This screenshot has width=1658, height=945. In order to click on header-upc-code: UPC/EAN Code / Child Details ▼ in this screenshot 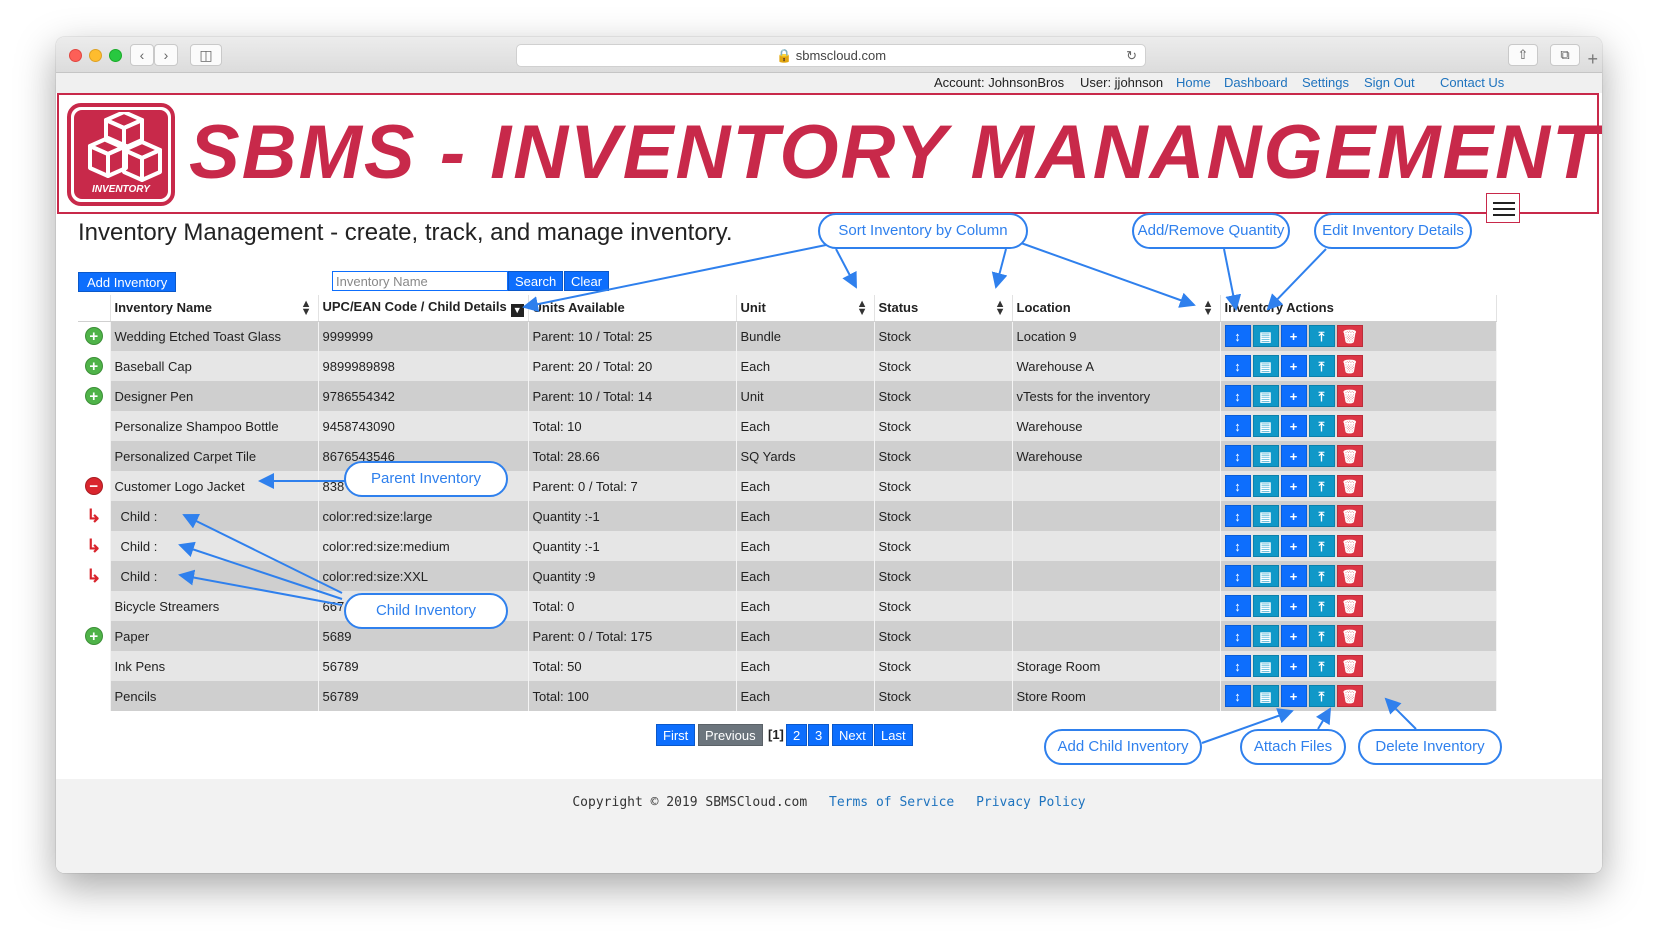, I will do `click(423, 308)`.